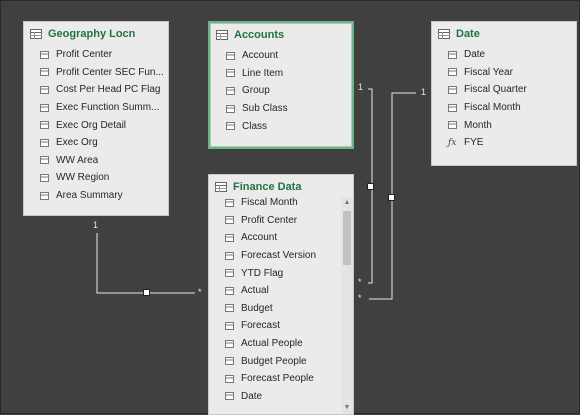 Image resolution: width=580 pixels, height=415 pixels. I want to click on field-ytd-flag: YTD Flag, so click(281, 273).